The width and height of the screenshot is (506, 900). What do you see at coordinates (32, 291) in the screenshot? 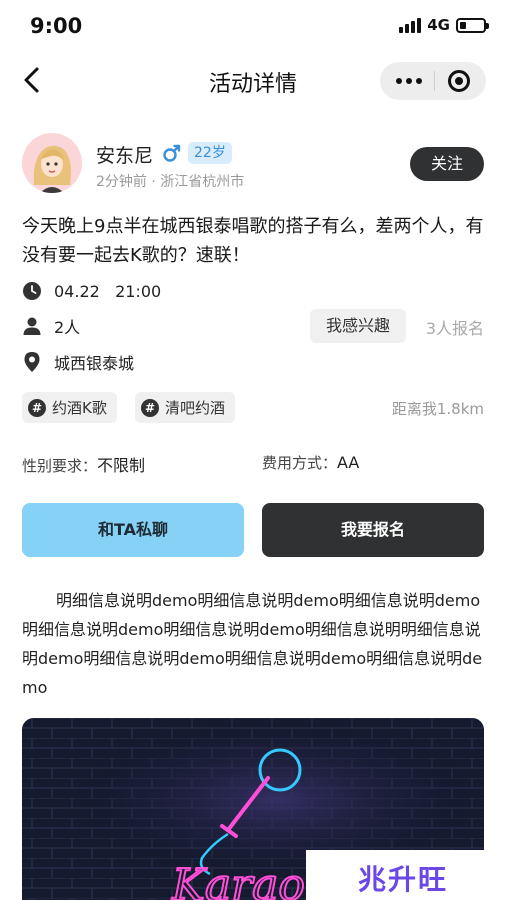
I see `clock-icon` at bounding box center [32, 291].